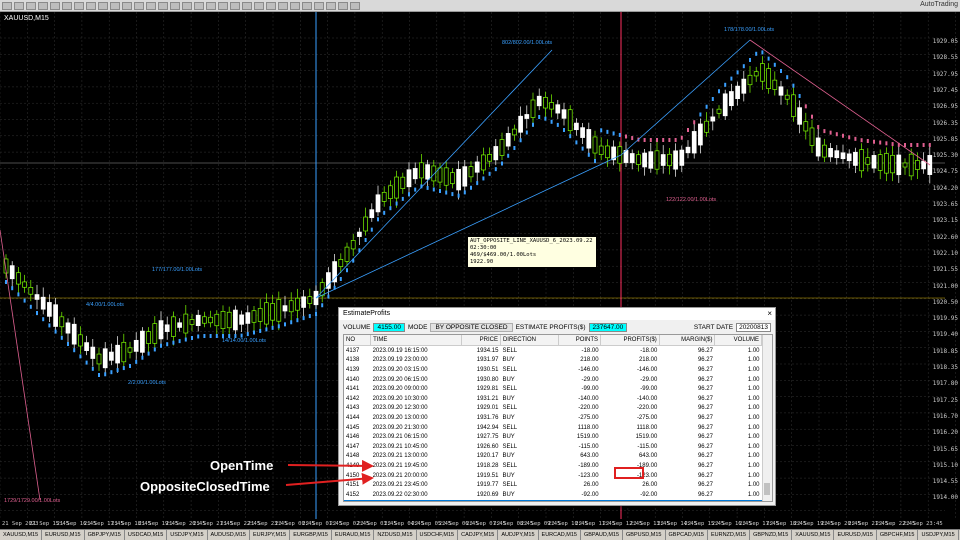  What do you see at coordinates (353, 535) in the screenshot?
I see `chart-tab: EURAUD,M15` at bounding box center [353, 535].